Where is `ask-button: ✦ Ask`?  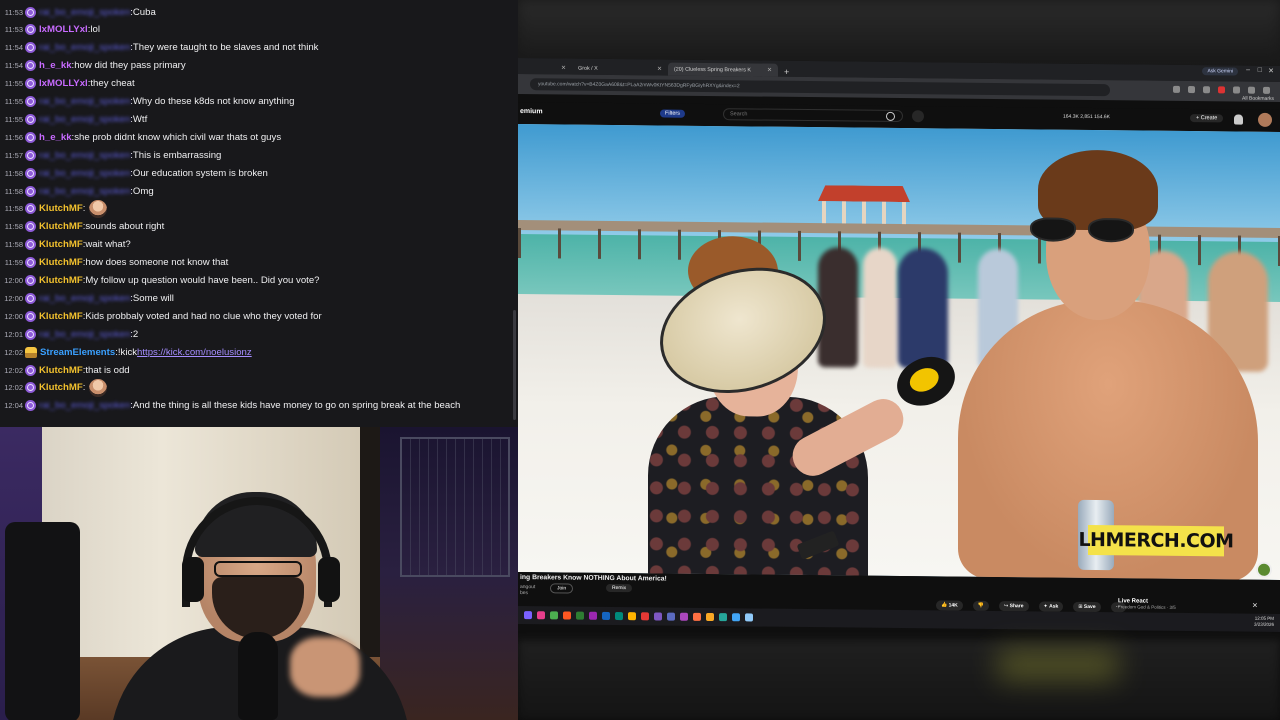
ask-button: ✦ Ask is located at coordinates (1051, 606).